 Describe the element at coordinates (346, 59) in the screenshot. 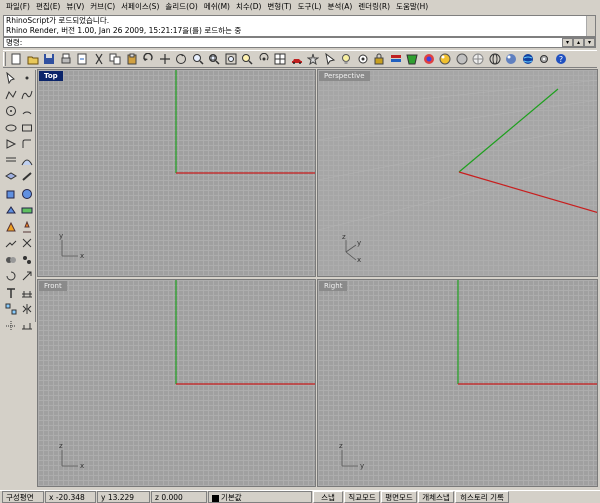

I see `light-icon` at that location.